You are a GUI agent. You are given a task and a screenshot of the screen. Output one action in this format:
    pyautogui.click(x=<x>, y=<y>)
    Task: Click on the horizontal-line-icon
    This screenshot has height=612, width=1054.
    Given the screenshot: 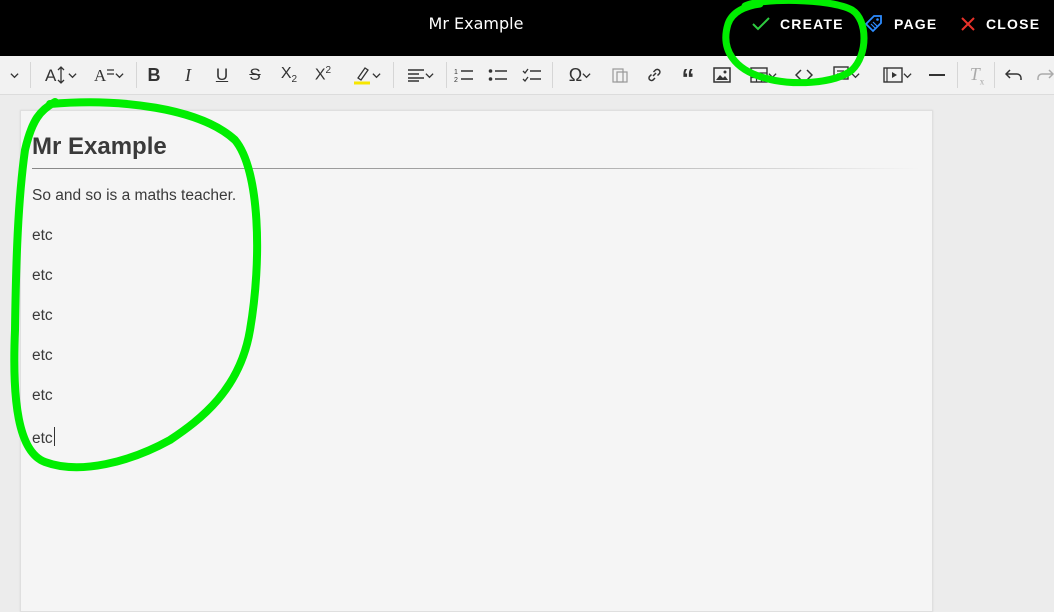 What is the action you would take?
    pyautogui.click(x=937, y=75)
    